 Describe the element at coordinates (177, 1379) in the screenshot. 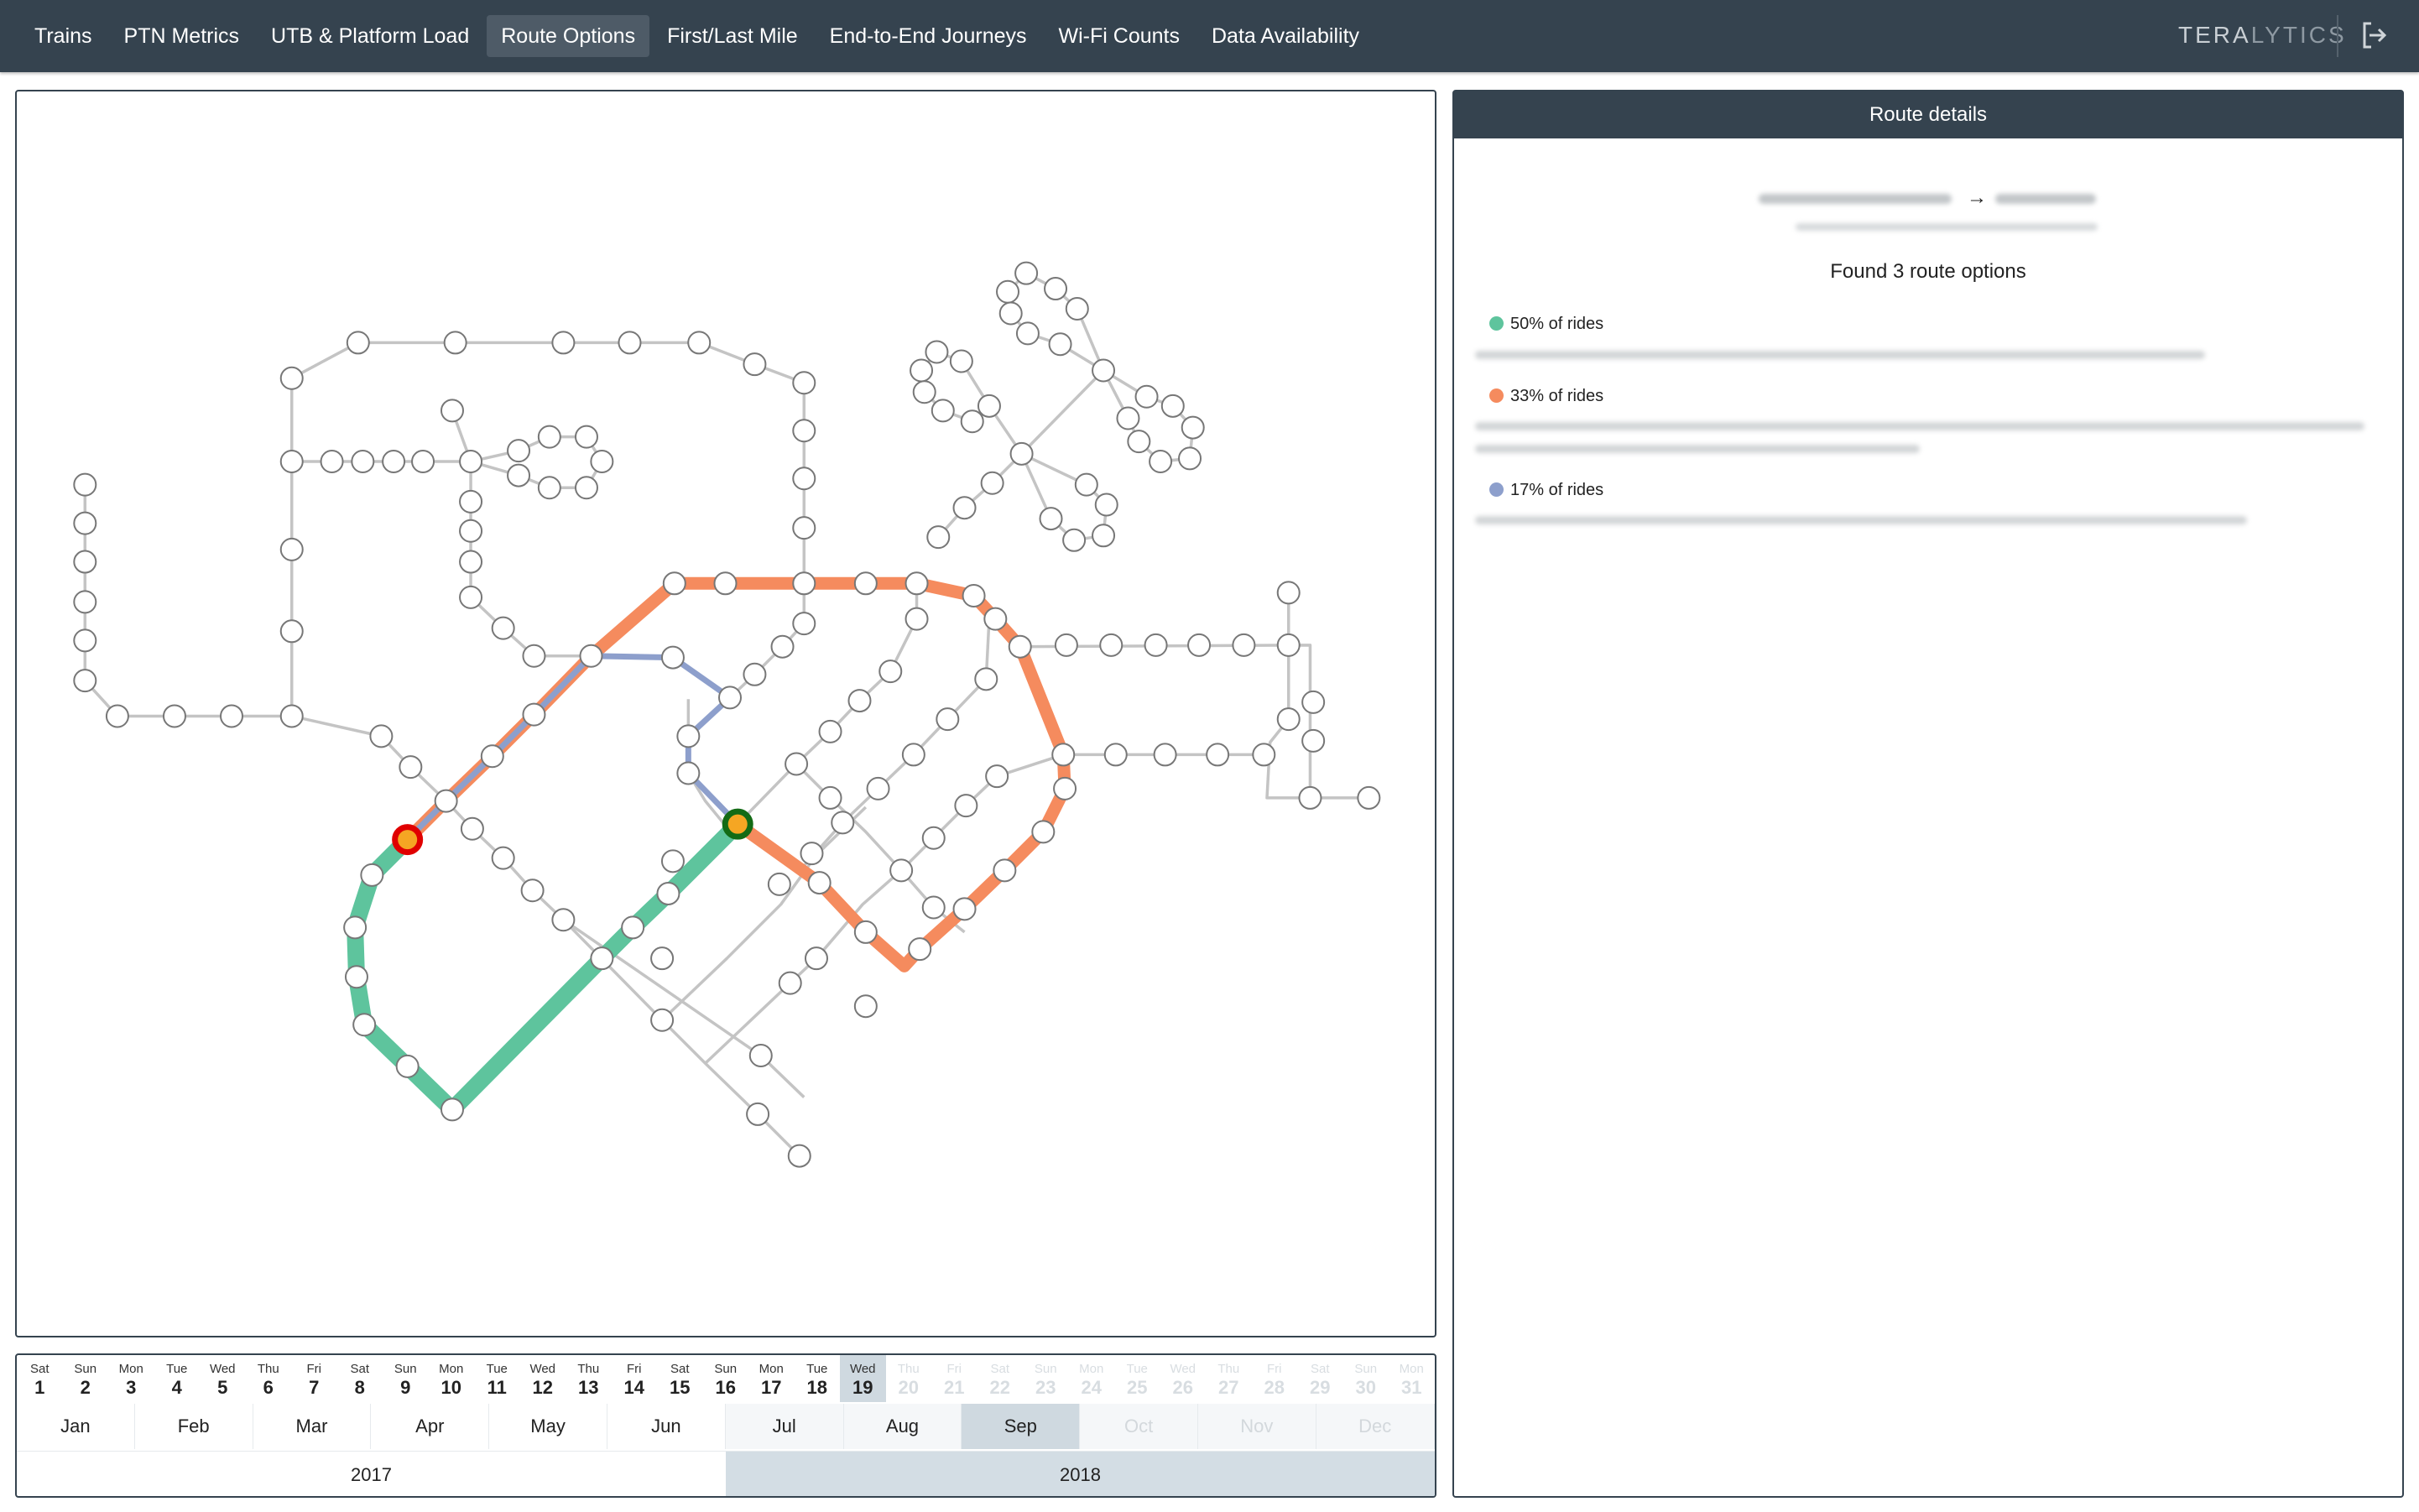

I see `day-4: Tue 4` at that location.